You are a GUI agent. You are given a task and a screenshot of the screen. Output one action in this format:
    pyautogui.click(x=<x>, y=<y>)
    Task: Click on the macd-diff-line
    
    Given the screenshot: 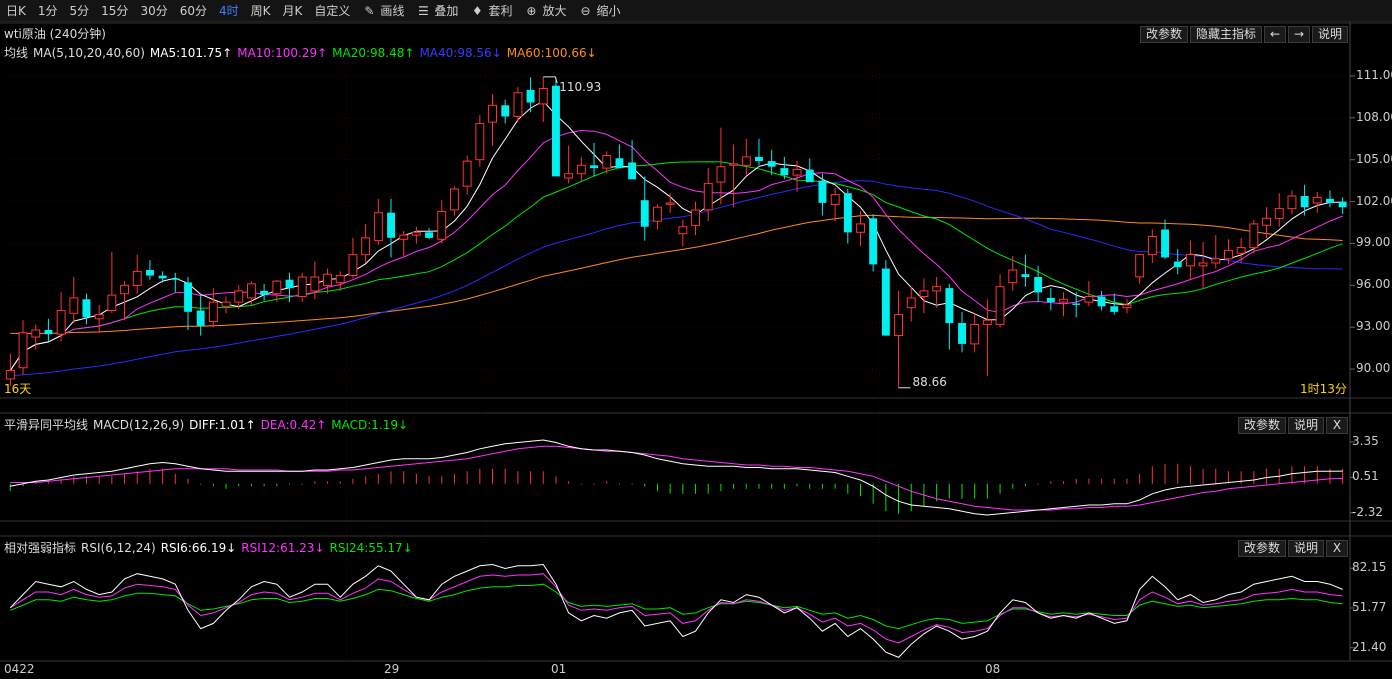 What is the action you would take?
    pyautogui.click(x=676, y=477)
    